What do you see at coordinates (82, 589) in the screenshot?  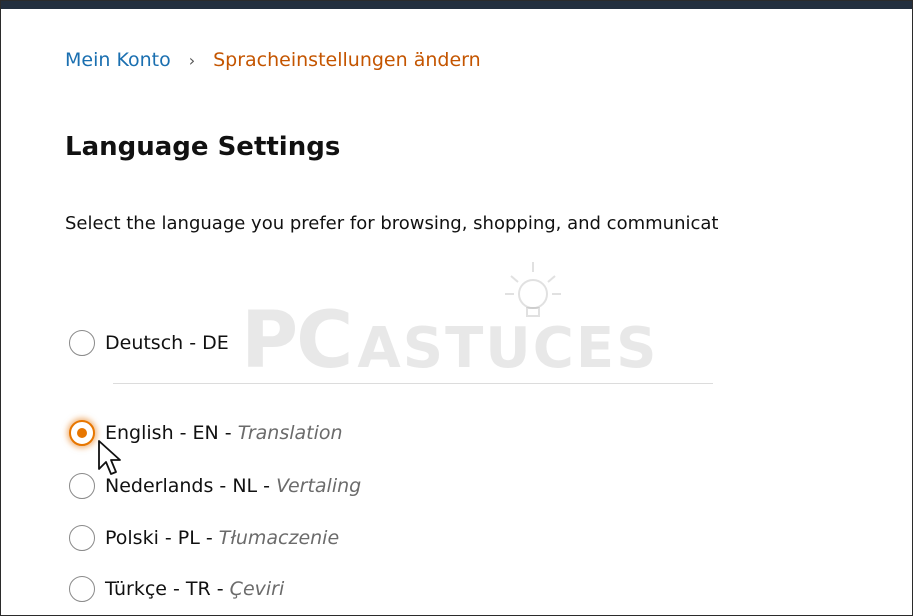 I see `radio-tr` at bounding box center [82, 589].